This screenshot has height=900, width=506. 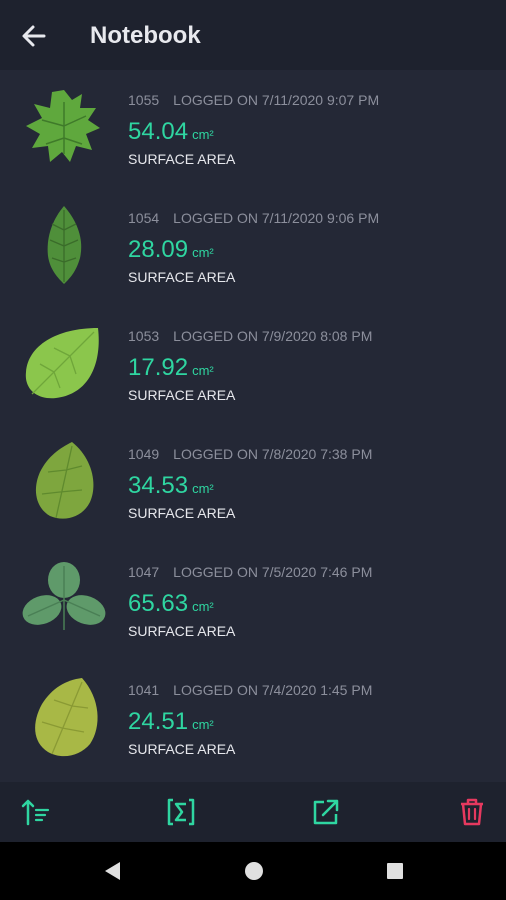 What do you see at coordinates (273, 336) in the screenshot?
I see `entry-logged: LOGGED ON 7/9/2020 8:08 PM` at bounding box center [273, 336].